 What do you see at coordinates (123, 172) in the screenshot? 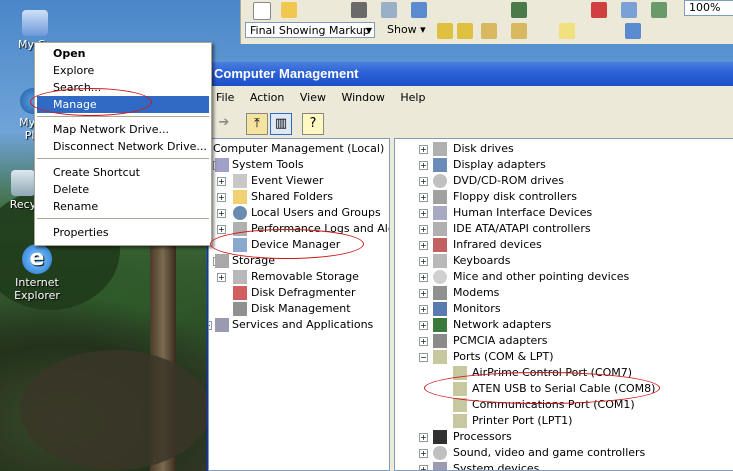
I see `menu-item-create-shortcut: Create Shortcut` at bounding box center [123, 172].